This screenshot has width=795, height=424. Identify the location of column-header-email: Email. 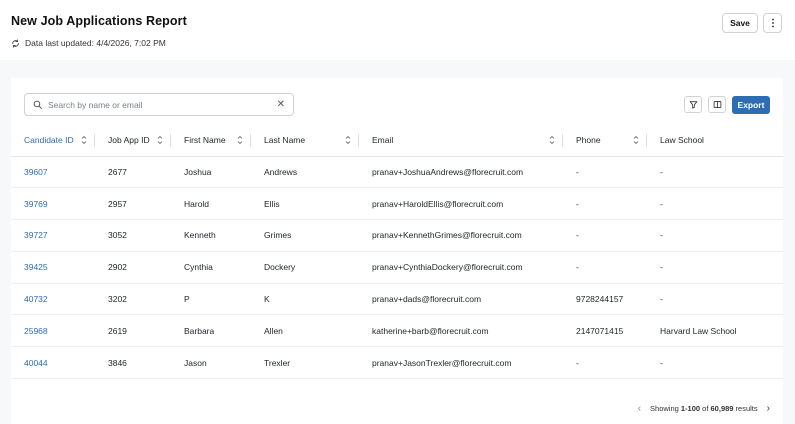
(461, 141).